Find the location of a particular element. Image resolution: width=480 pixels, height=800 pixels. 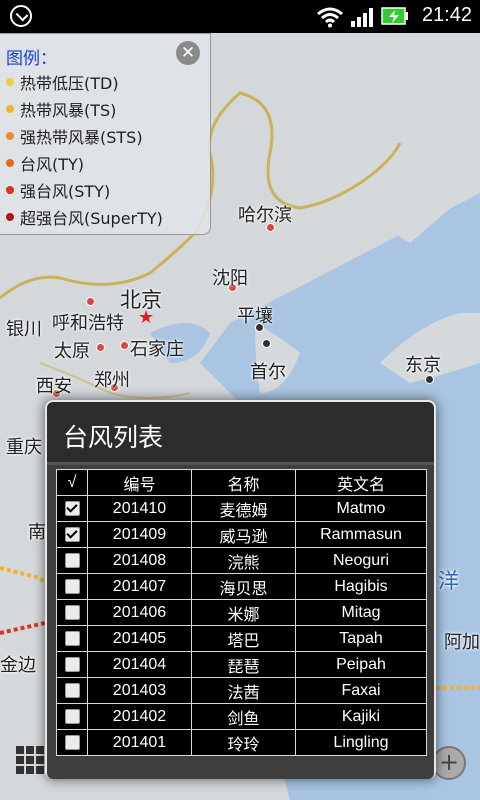

battery-charging-icon is located at coordinates (394, 16).